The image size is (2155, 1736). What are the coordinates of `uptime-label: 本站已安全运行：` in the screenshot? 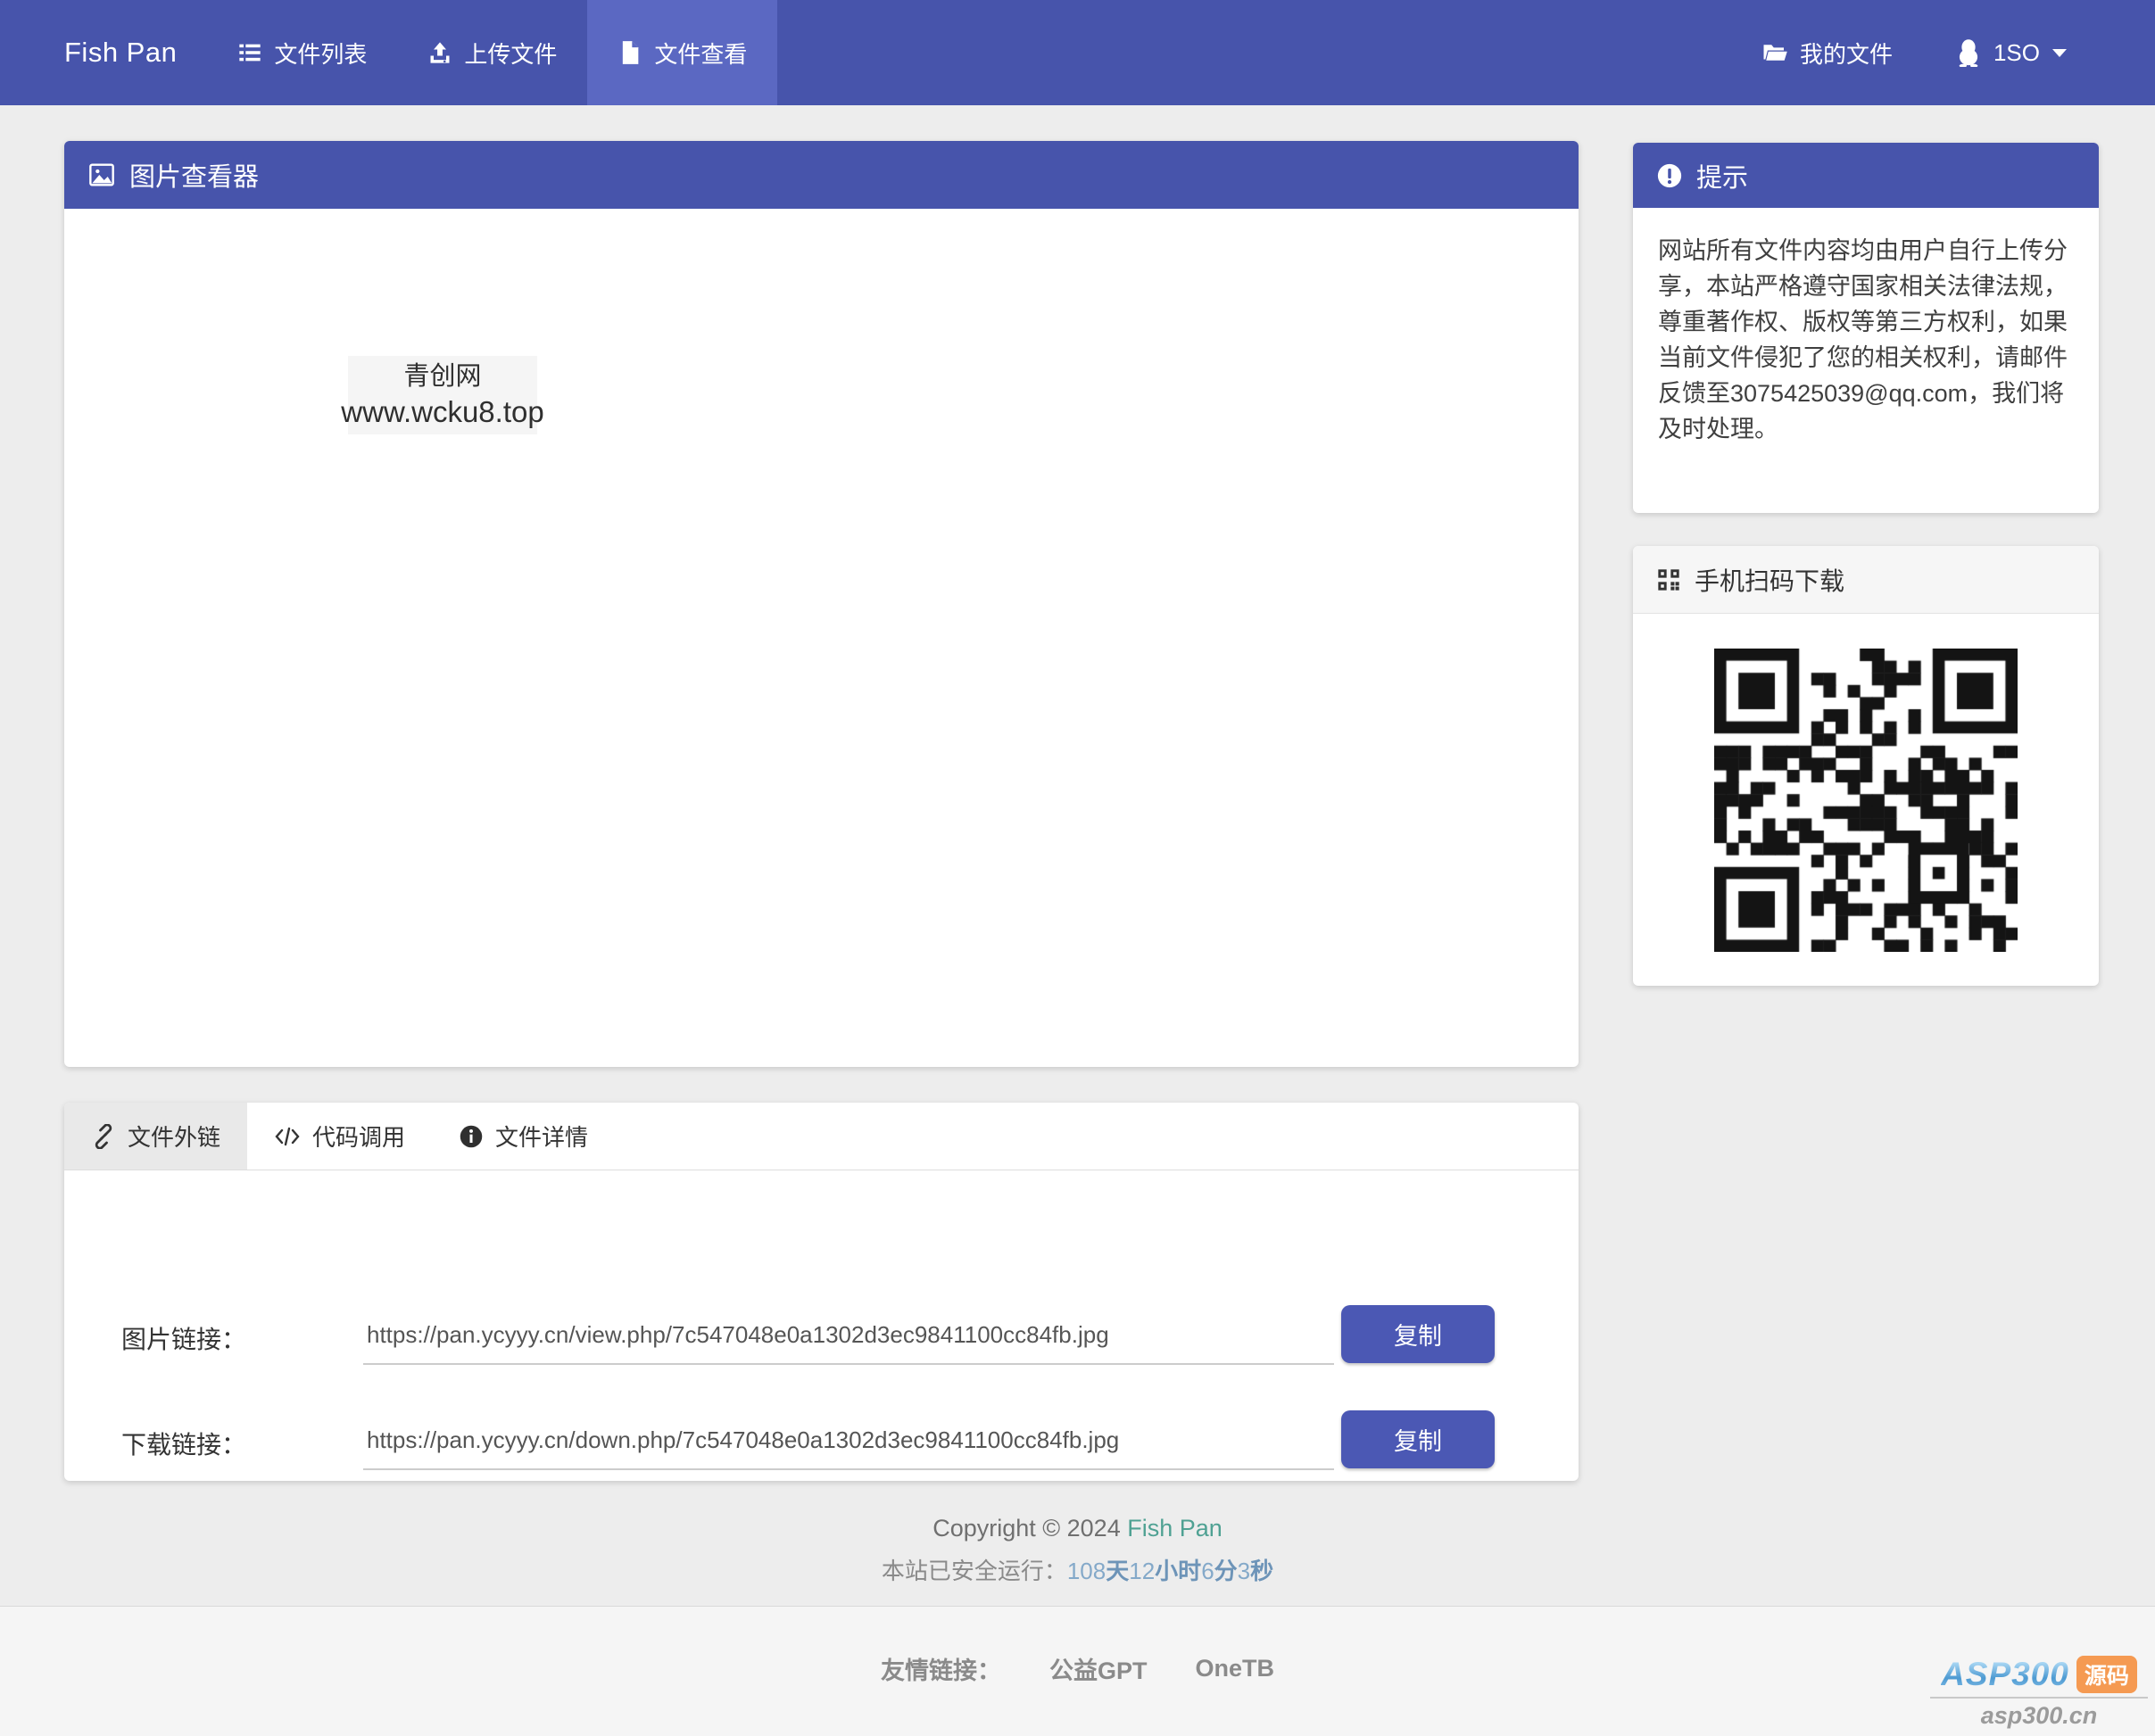 It's located at (974, 1571).